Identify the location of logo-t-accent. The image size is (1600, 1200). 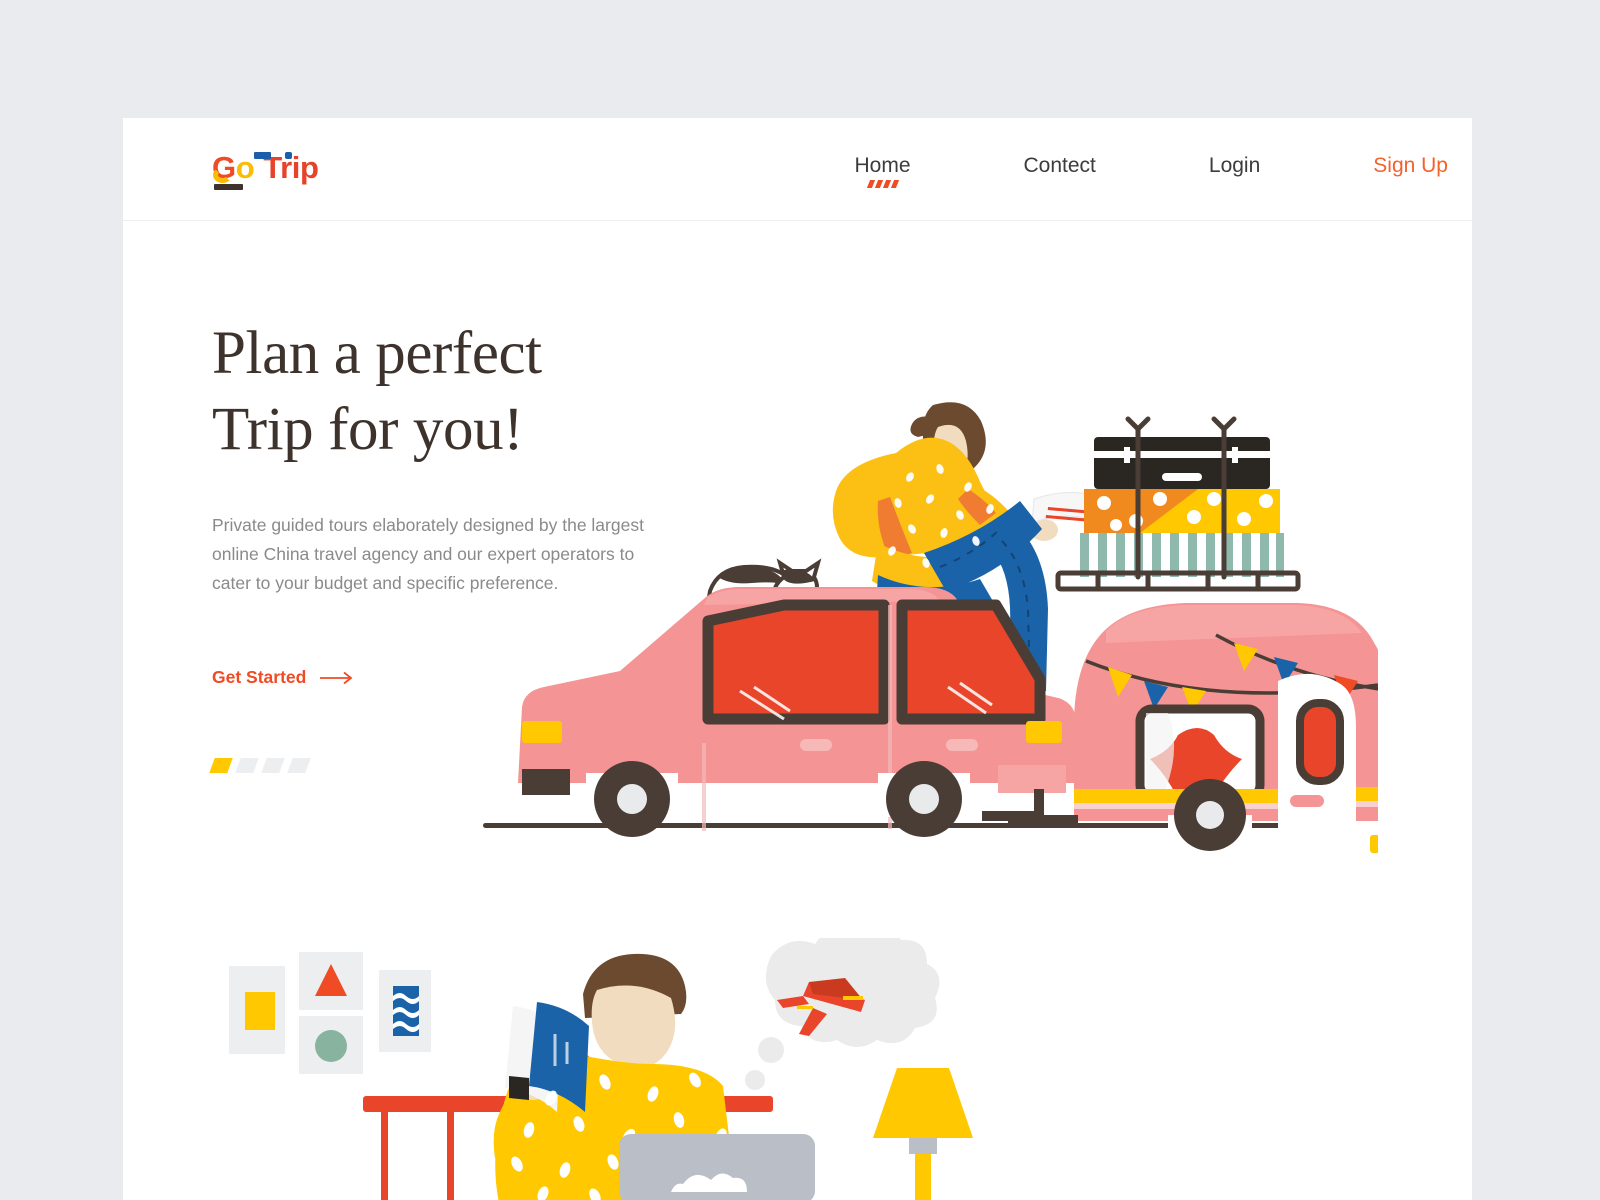
(262, 155).